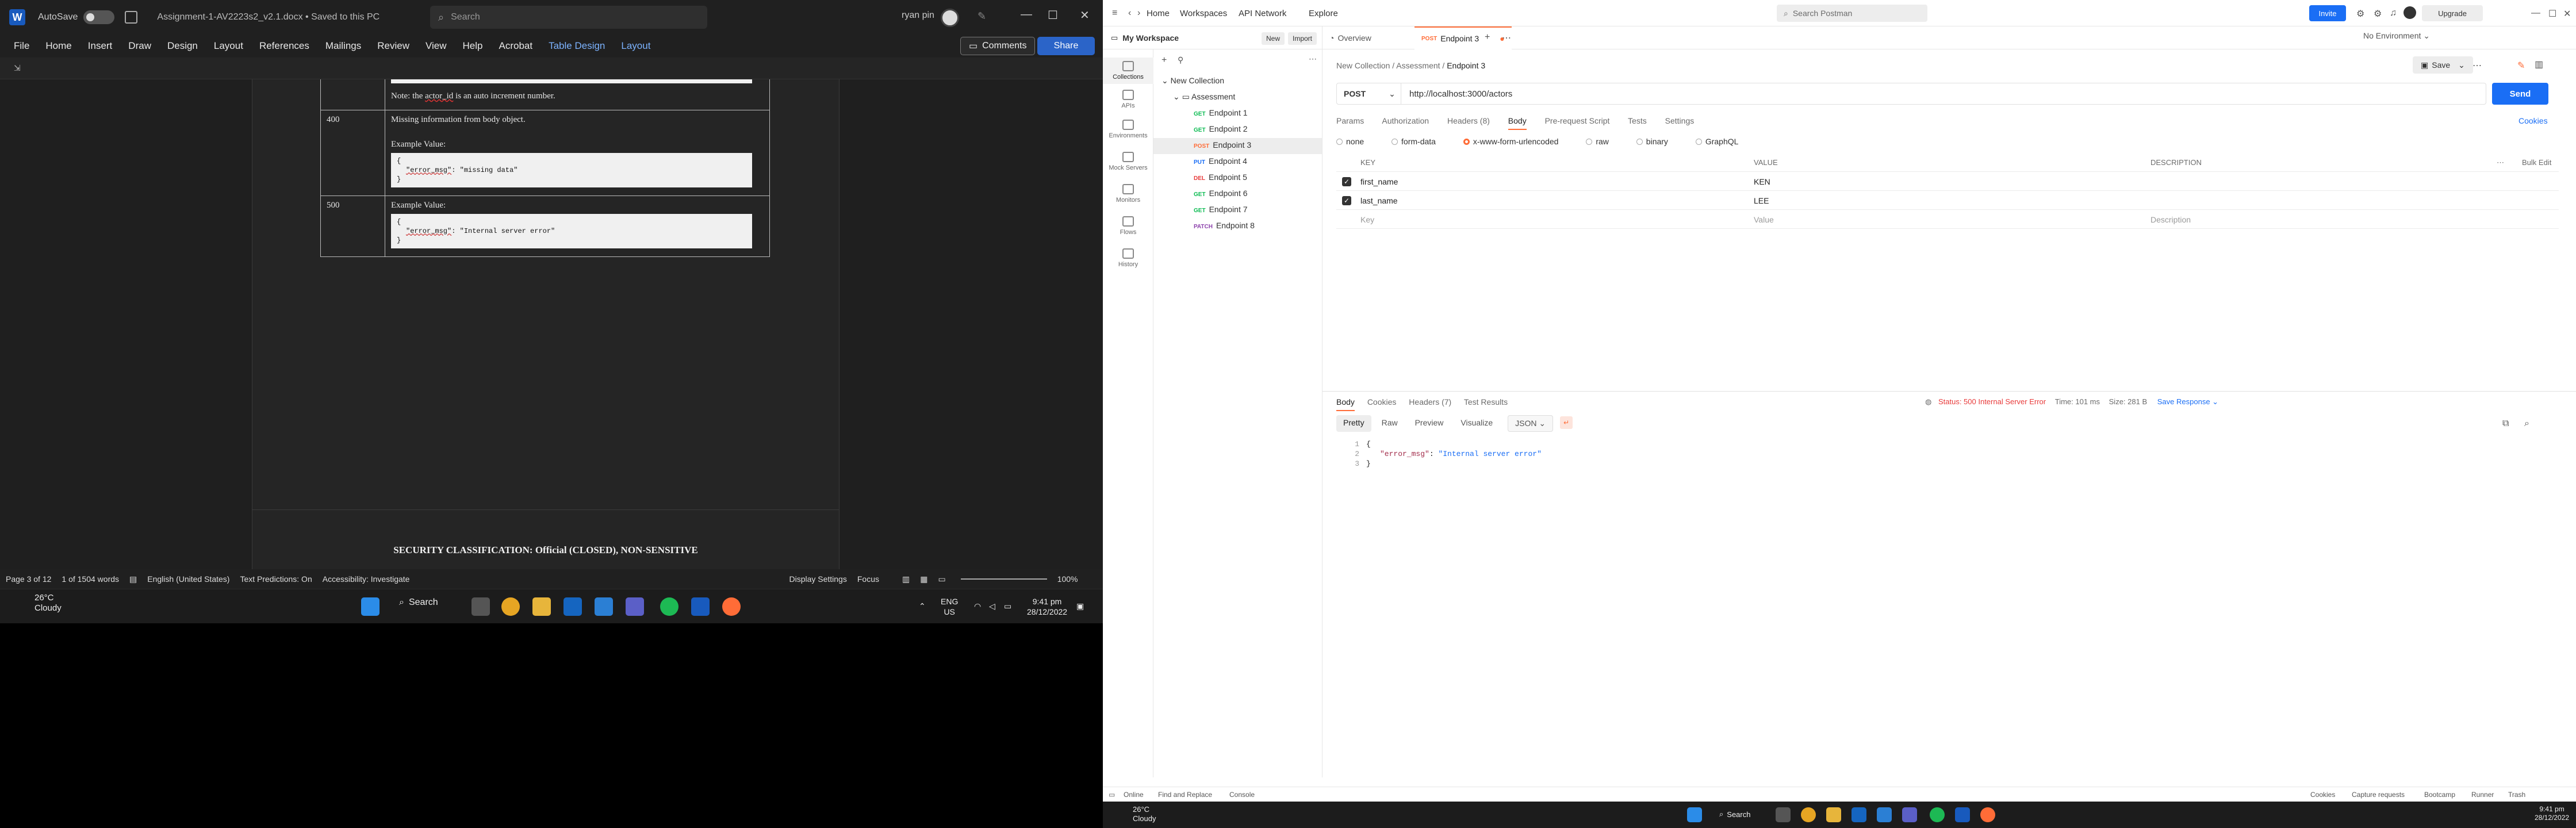 The width and height of the screenshot is (2576, 828). I want to click on tab-endpoint-3: POST Endpoint 3 ●, so click(1463, 37).